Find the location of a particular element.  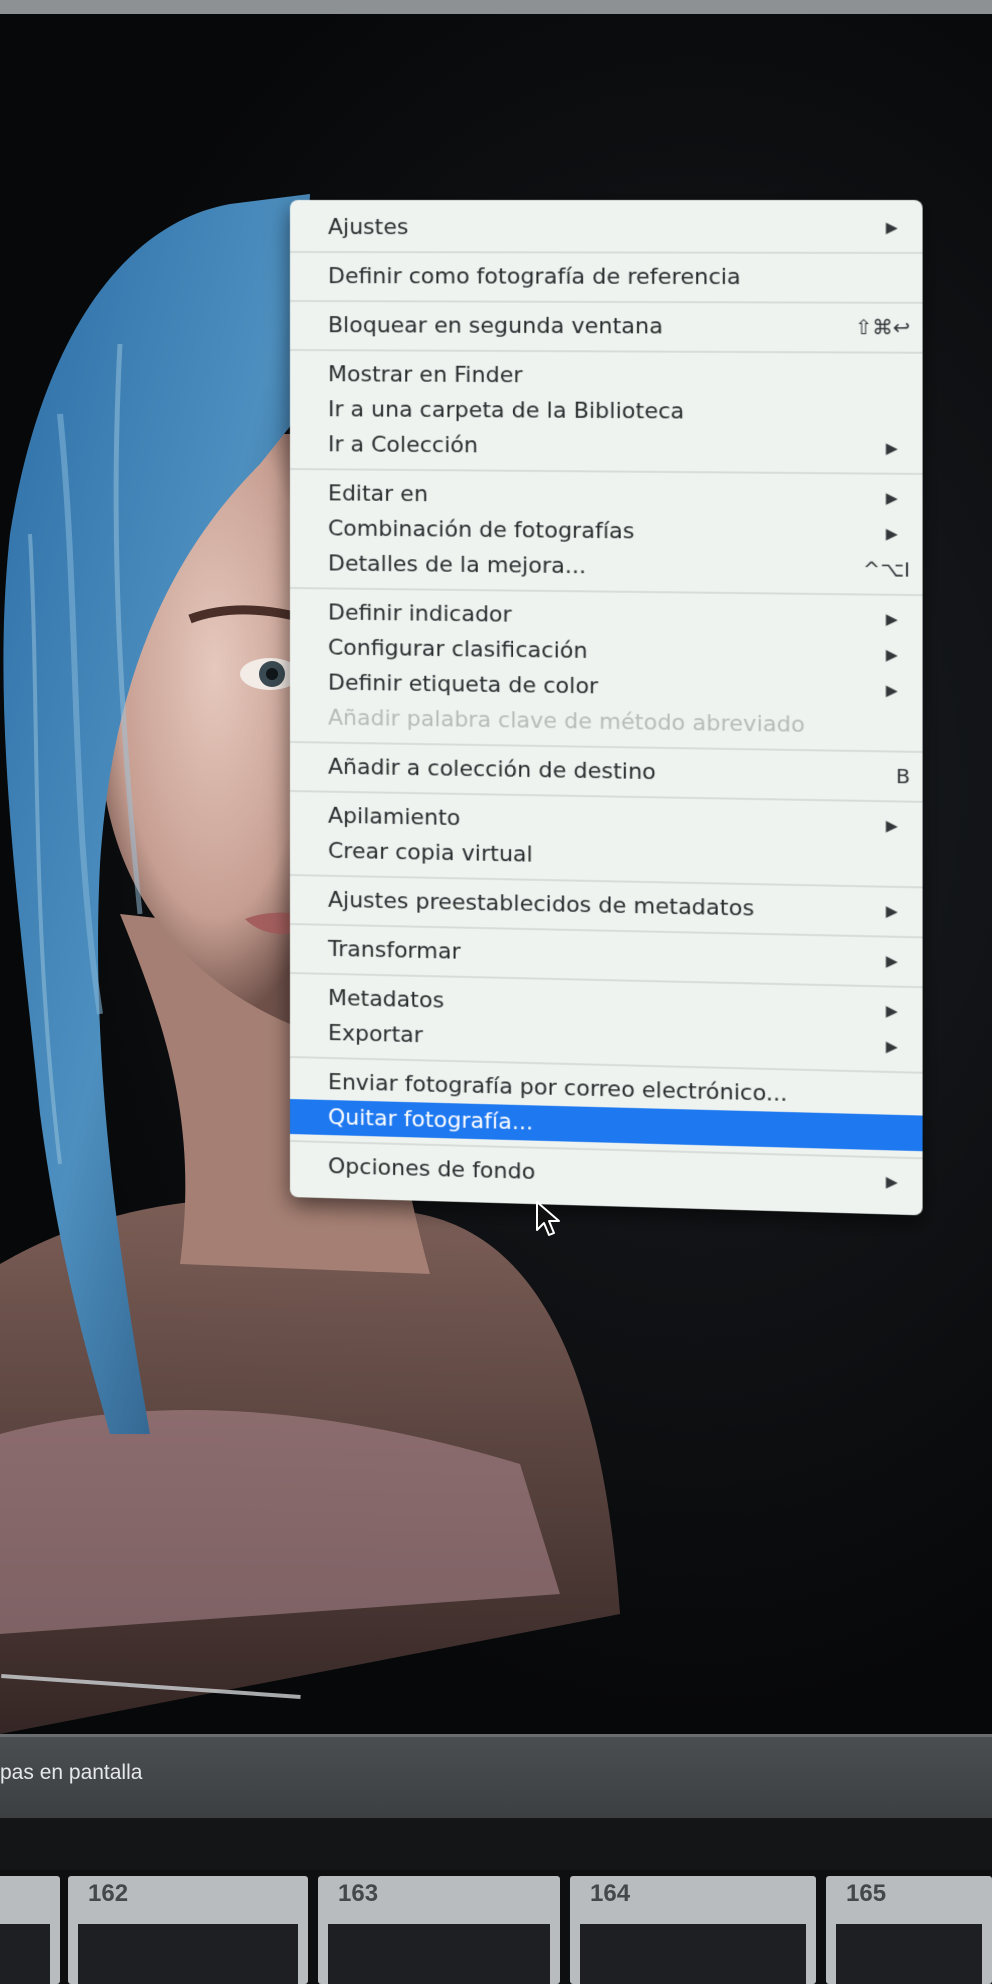

menu-item-label: Combinación de fotografías is located at coordinates (481, 530).